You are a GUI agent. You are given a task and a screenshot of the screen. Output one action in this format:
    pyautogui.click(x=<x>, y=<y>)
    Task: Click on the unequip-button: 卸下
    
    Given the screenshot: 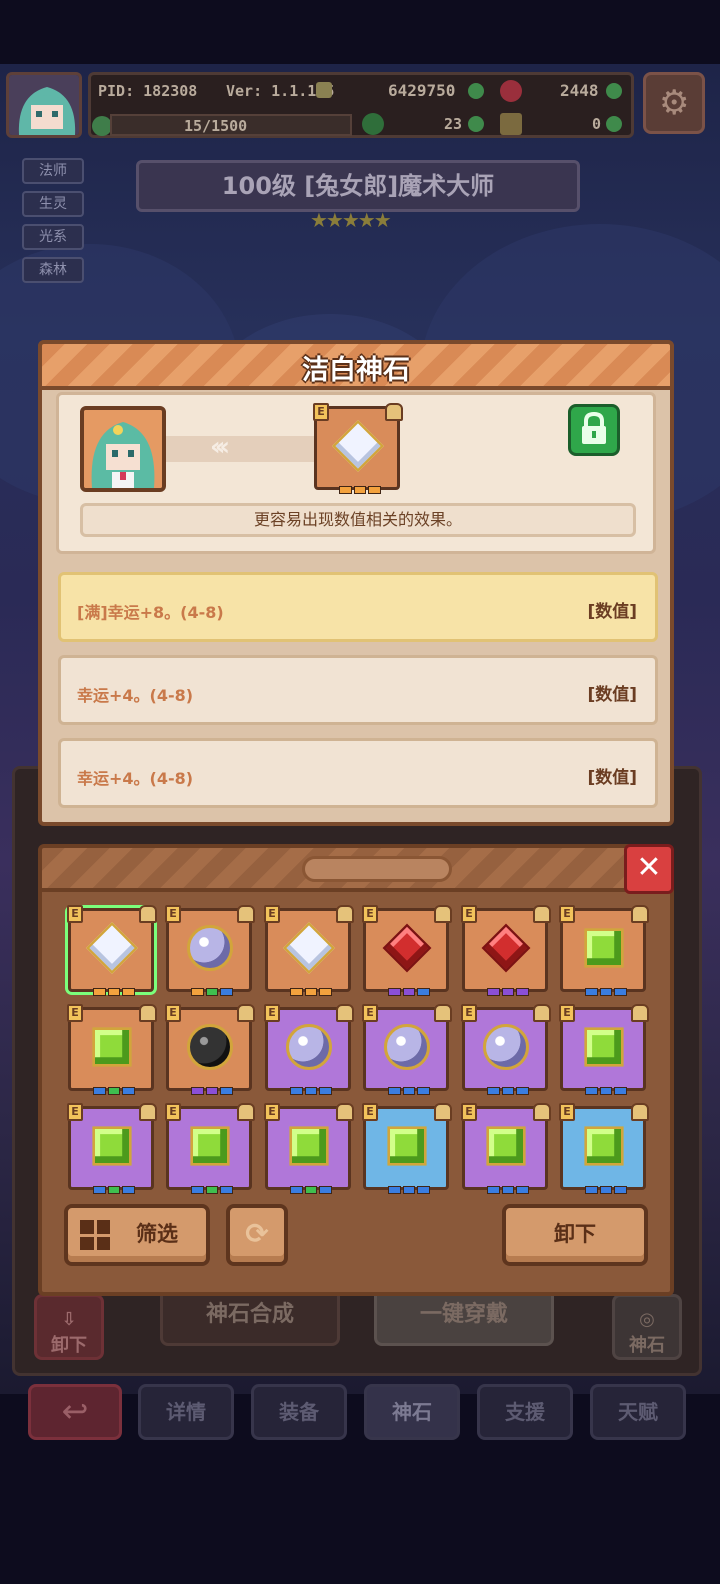 What is the action you would take?
    pyautogui.click(x=575, y=1235)
    